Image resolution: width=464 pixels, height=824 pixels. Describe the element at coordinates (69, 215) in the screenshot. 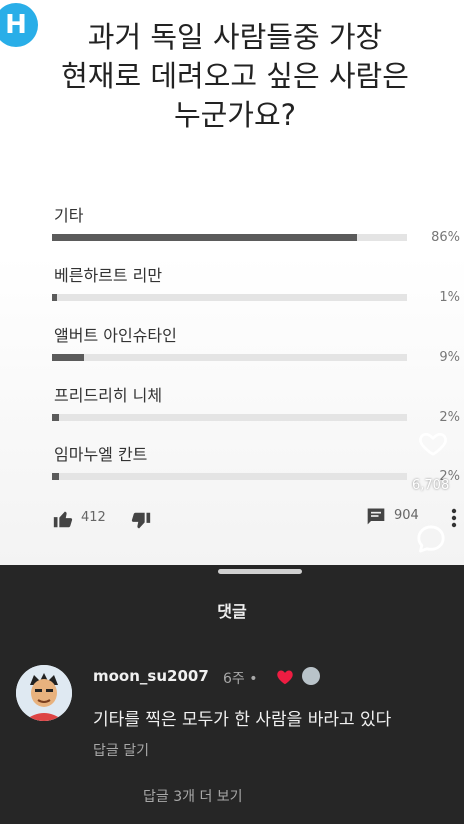

I see `option-label: 기타` at that location.